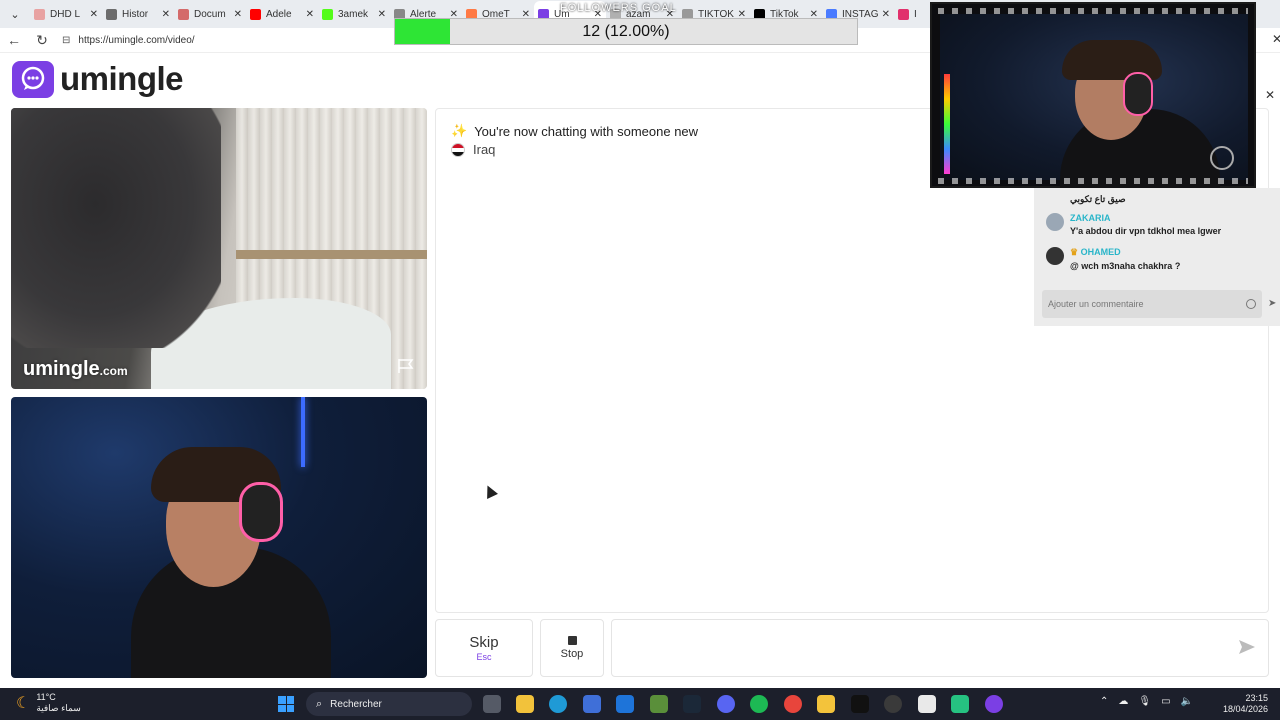 This screenshot has height=720, width=1280. I want to click on browser-tab: Histor ✕, so click(138, 14).